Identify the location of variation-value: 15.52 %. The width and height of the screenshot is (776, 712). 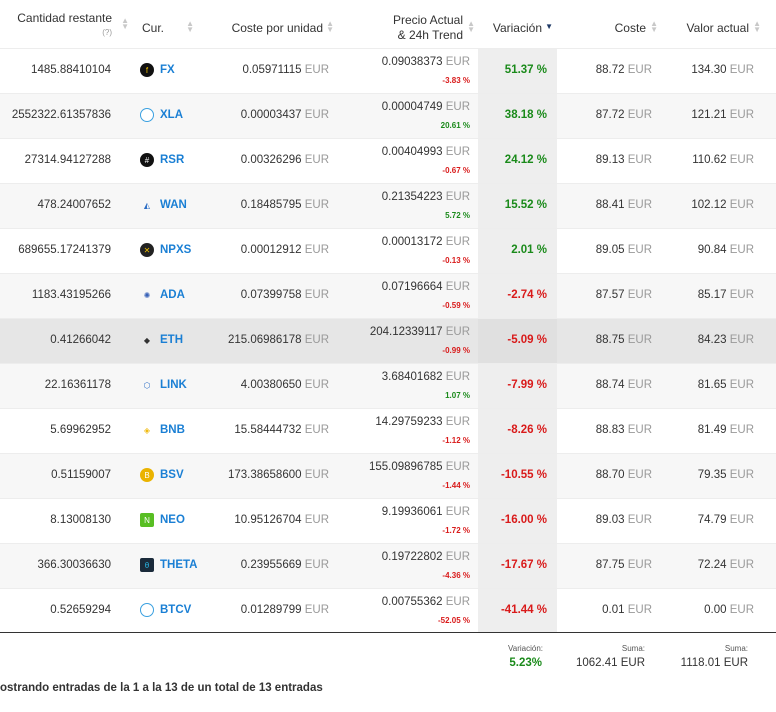
(525, 205).